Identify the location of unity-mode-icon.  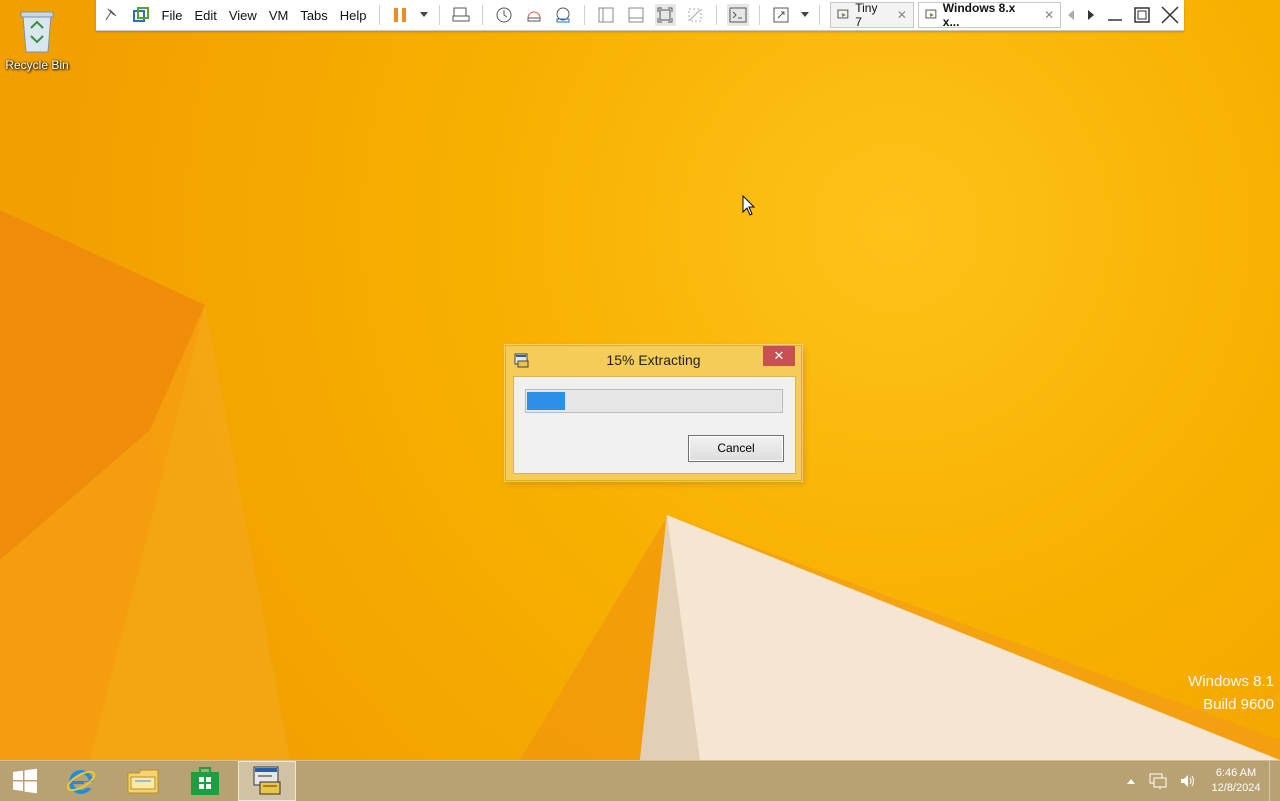
(695, 15).